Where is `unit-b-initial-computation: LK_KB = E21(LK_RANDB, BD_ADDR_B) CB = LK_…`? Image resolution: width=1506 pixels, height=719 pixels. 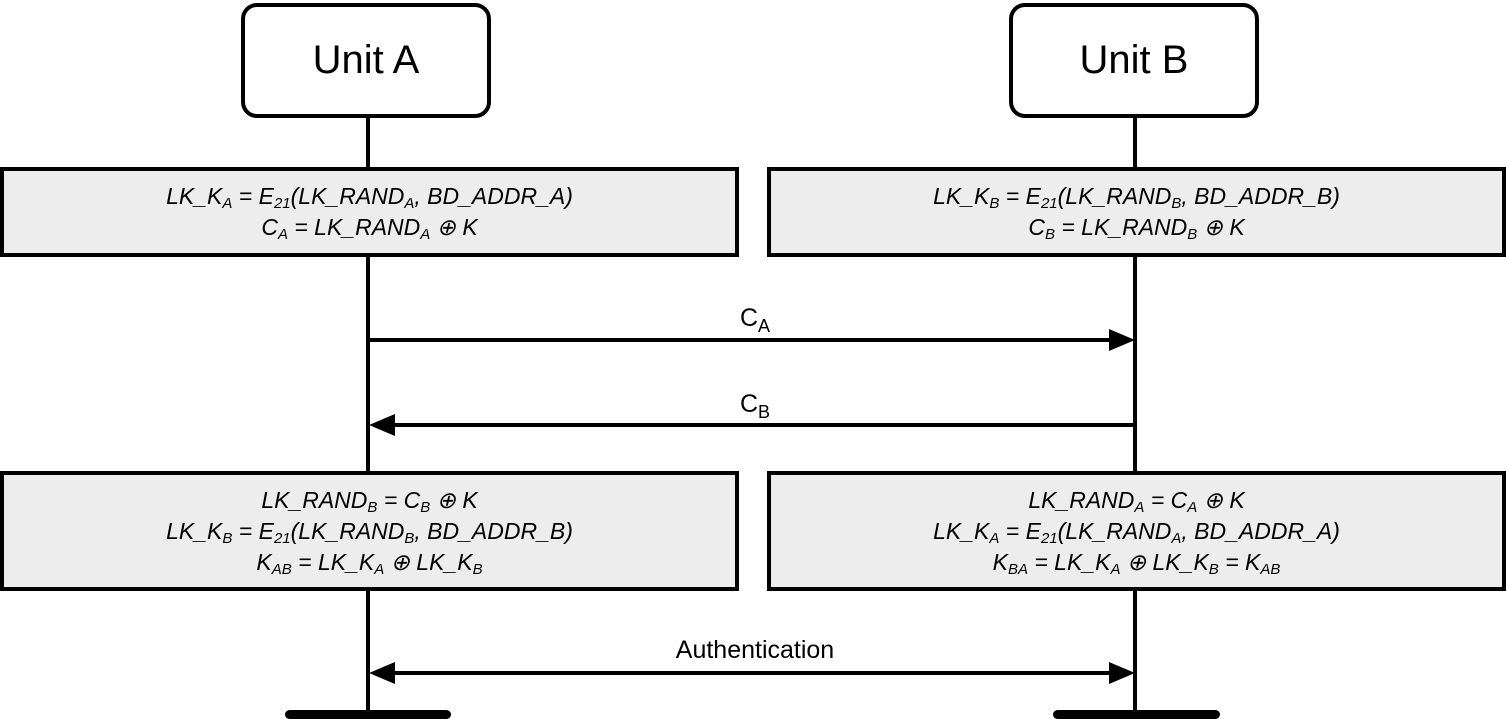
unit-b-initial-computation: LK_KB = E21(LK_RANDB, BD_ADDR_B) CB = LK_… is located at coordinates (1136, 212).